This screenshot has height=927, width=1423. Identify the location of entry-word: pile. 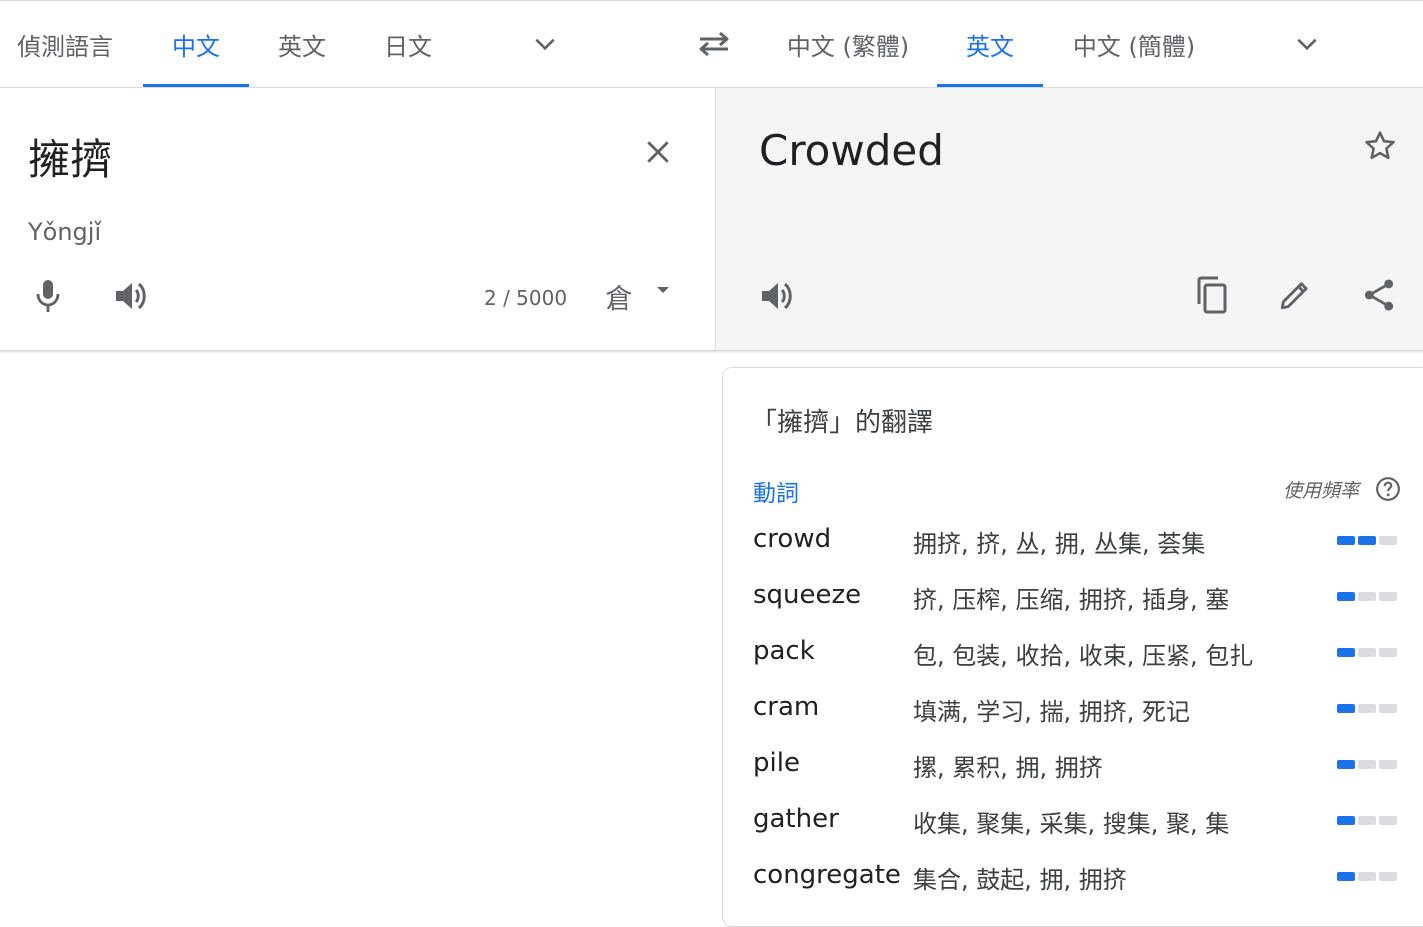
(776, 763).